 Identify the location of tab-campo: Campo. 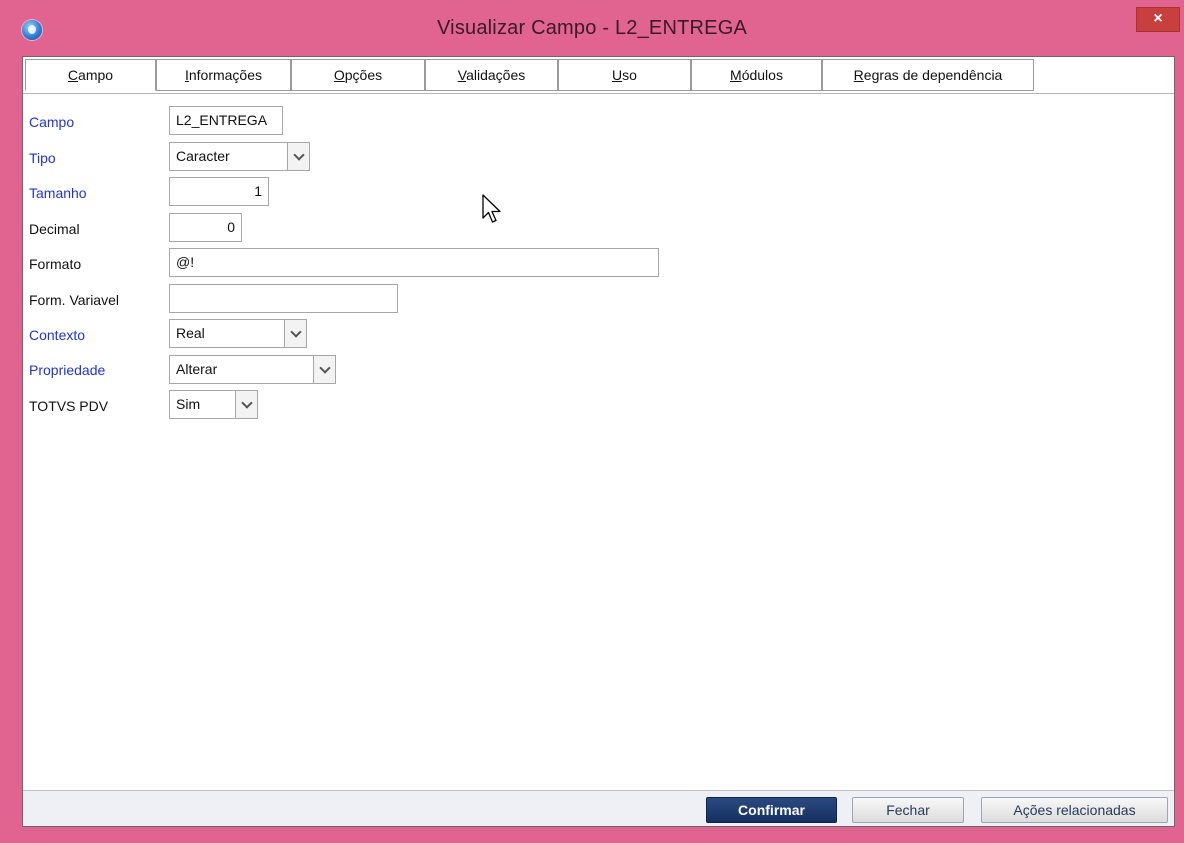
(90, 75).